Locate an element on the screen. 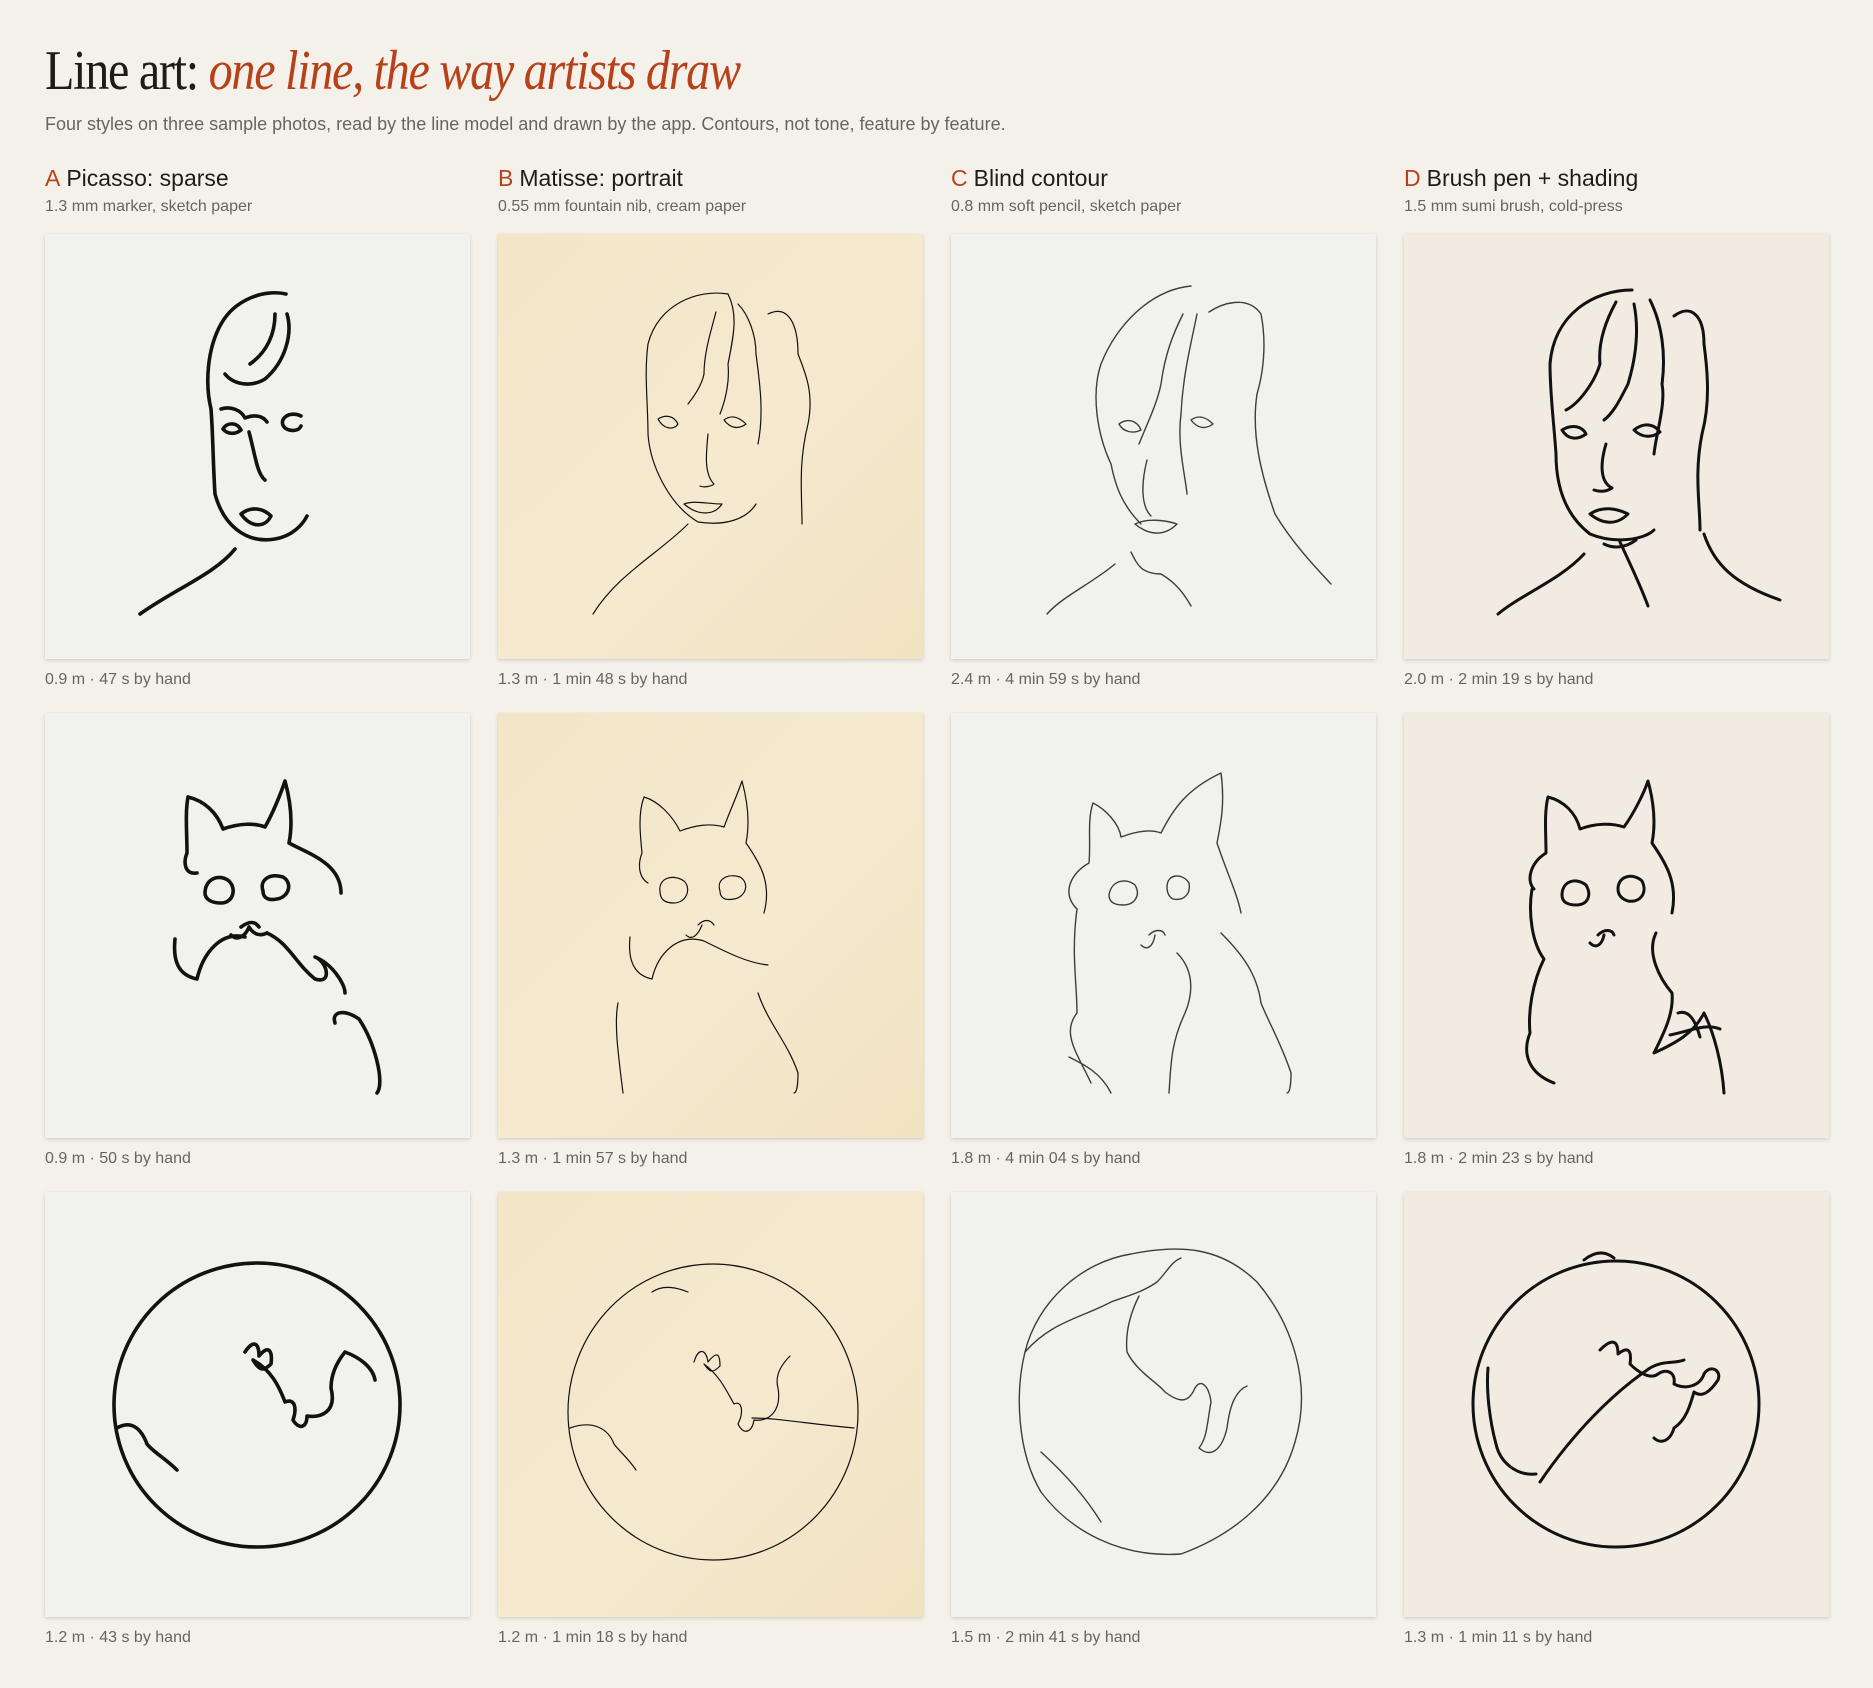 This screenshot has width=1873, height=1688. drawing-cell-portrait: 1.3 m · 1 min 48 s by hand is located at coordinates (710, 473).